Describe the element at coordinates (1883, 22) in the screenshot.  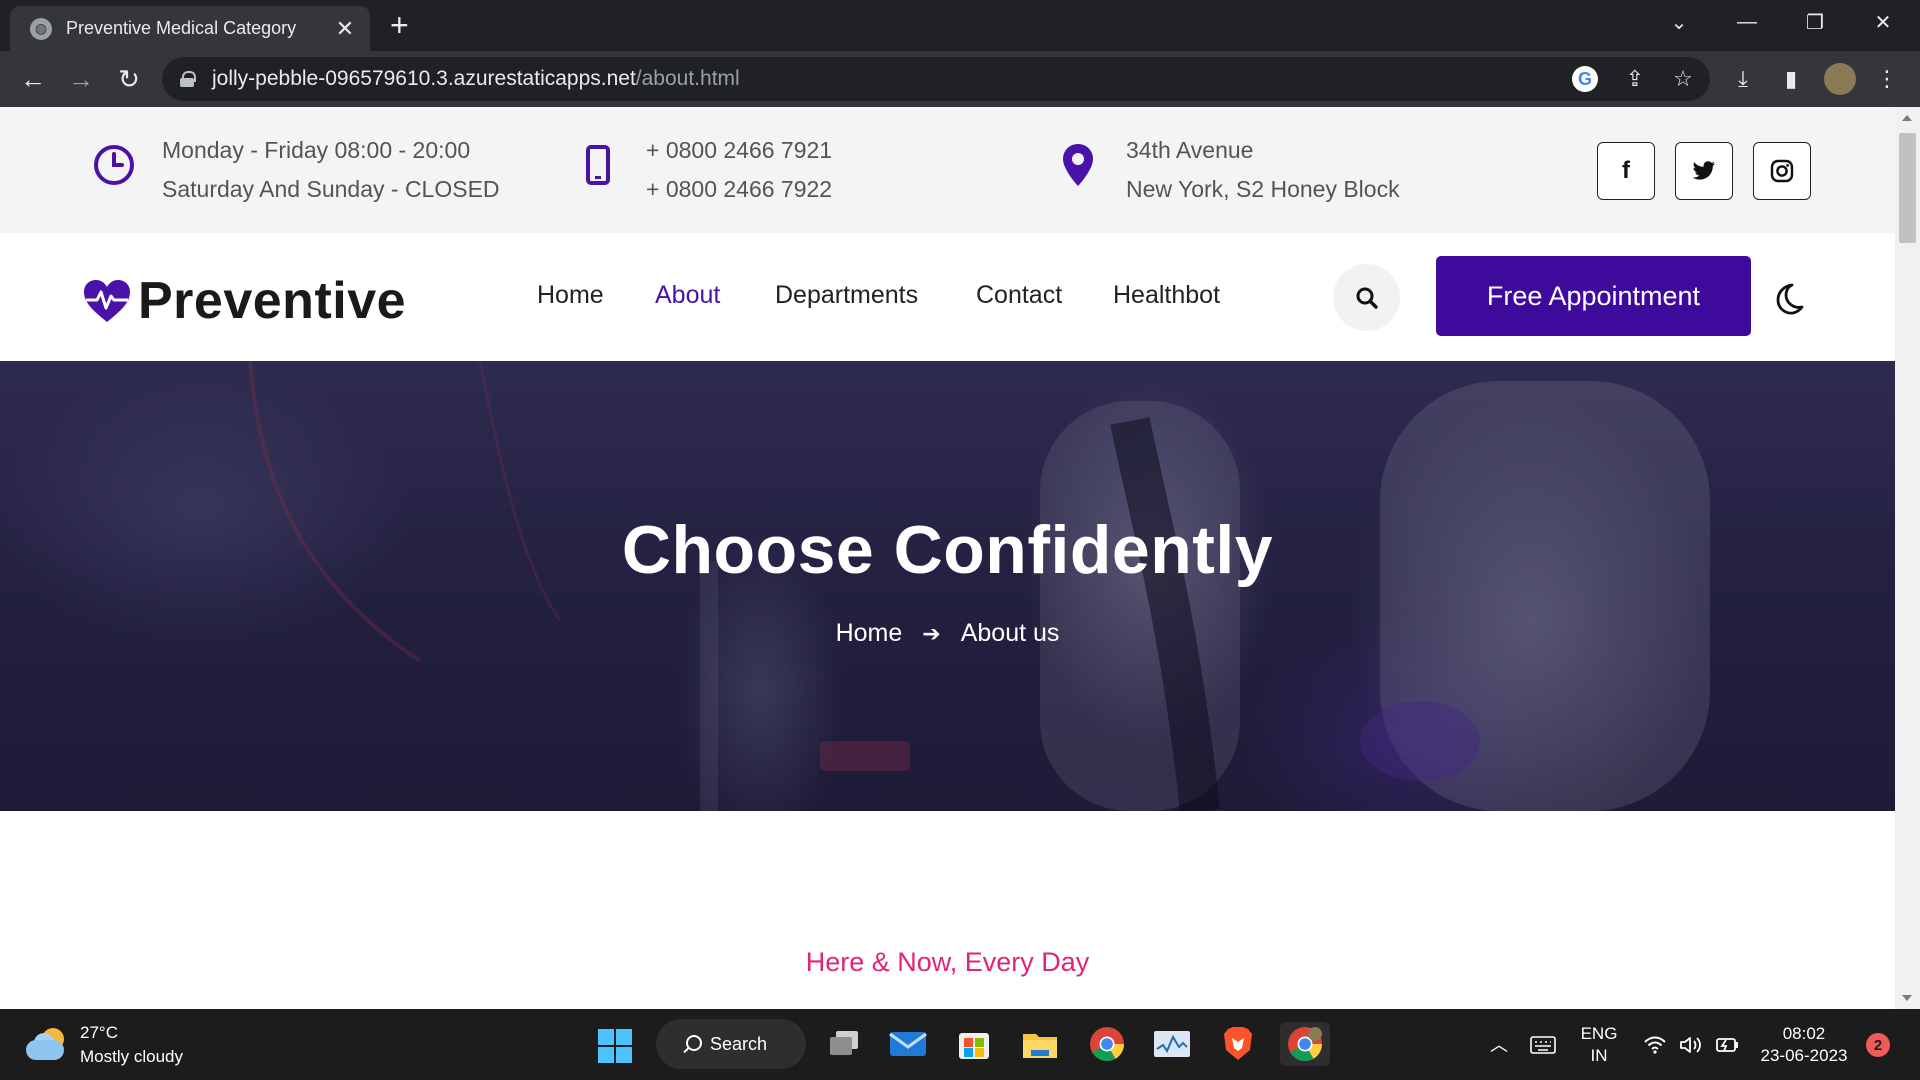
I see `close-window-button: ✕` at that location.